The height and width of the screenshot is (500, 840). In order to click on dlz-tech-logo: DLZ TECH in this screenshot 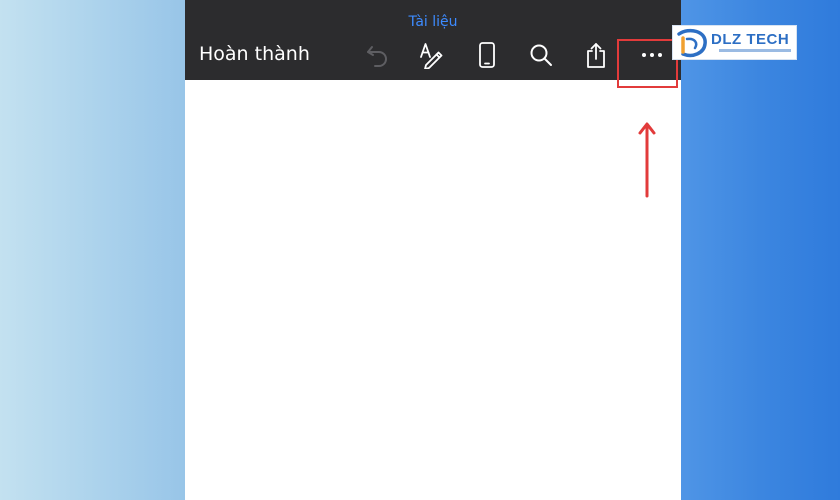, I will do `click(734, 42)`.